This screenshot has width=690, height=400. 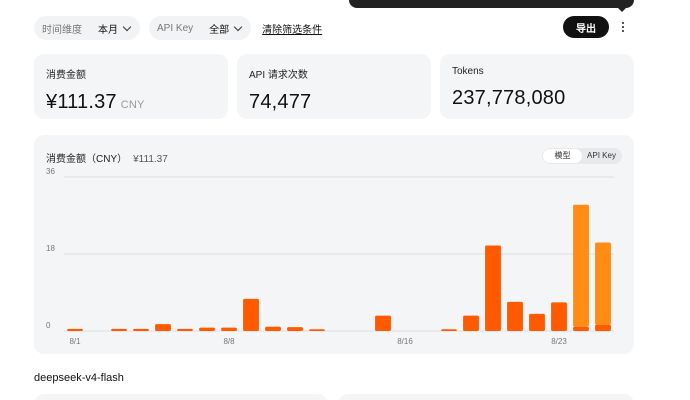 I want to click on metric-card-requests: API 请求次数 74,477, so click(x=334, y=86).